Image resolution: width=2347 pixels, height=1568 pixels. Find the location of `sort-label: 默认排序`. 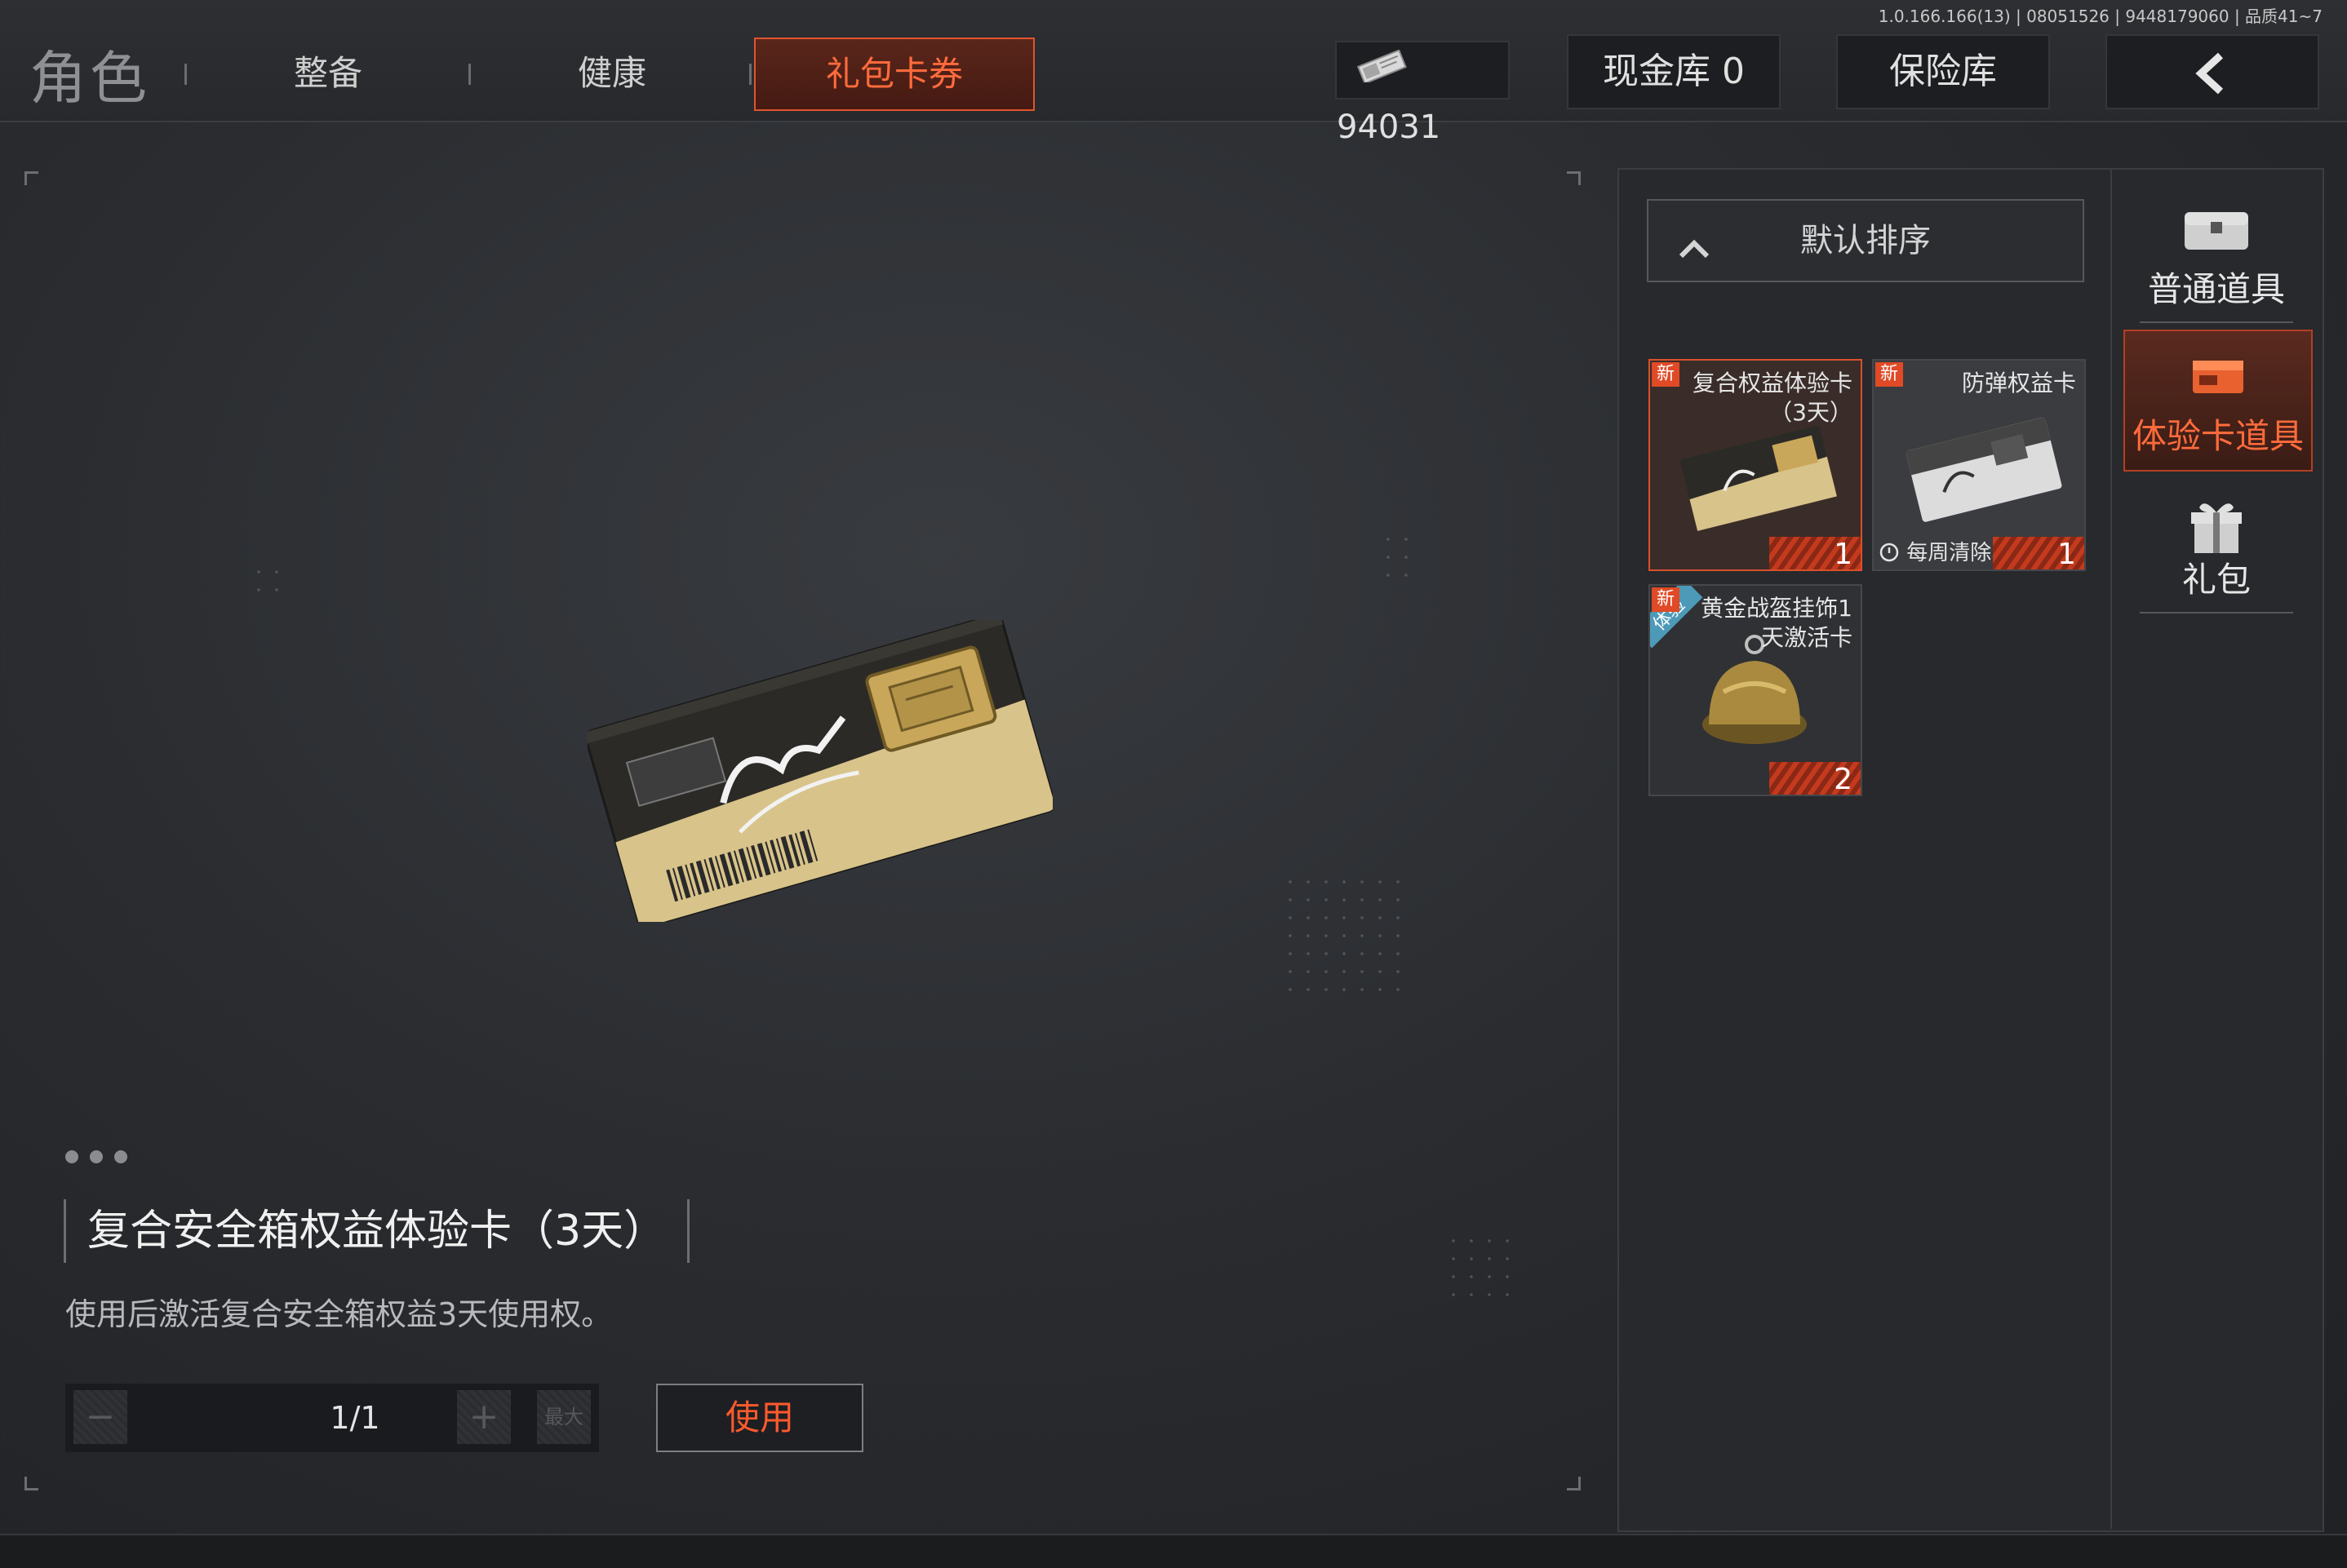

sort-label: 默认排序 is located at coordinates (1866, 240).